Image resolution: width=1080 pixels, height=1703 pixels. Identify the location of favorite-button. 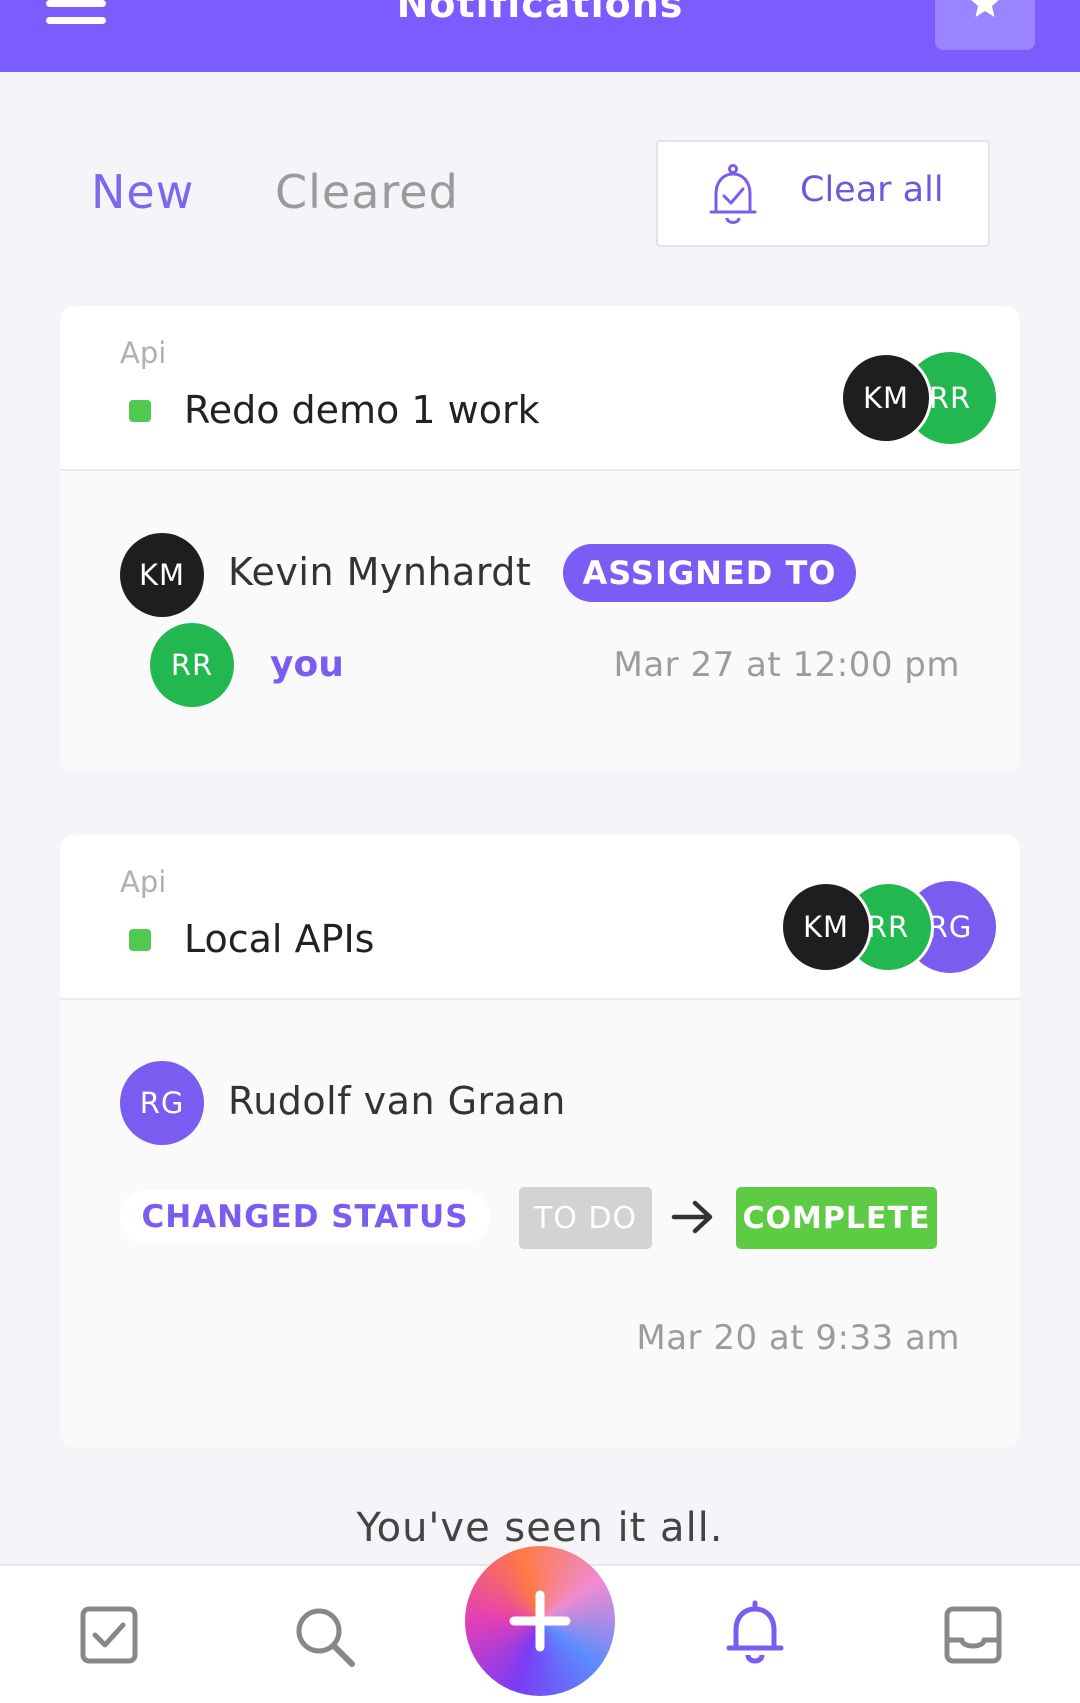
(985, 25).